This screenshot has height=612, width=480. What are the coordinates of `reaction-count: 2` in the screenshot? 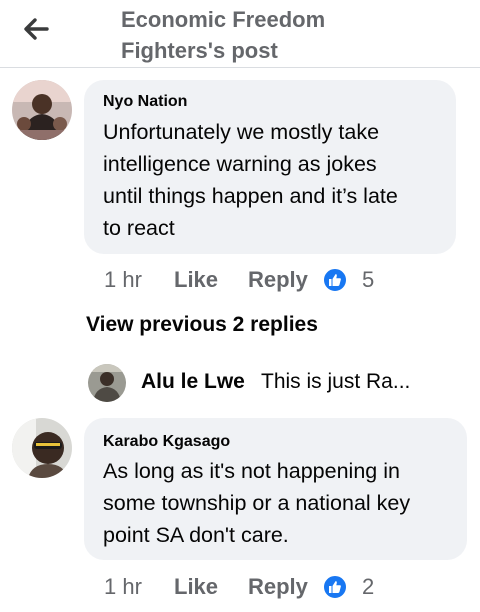 It's located at (368, 587).